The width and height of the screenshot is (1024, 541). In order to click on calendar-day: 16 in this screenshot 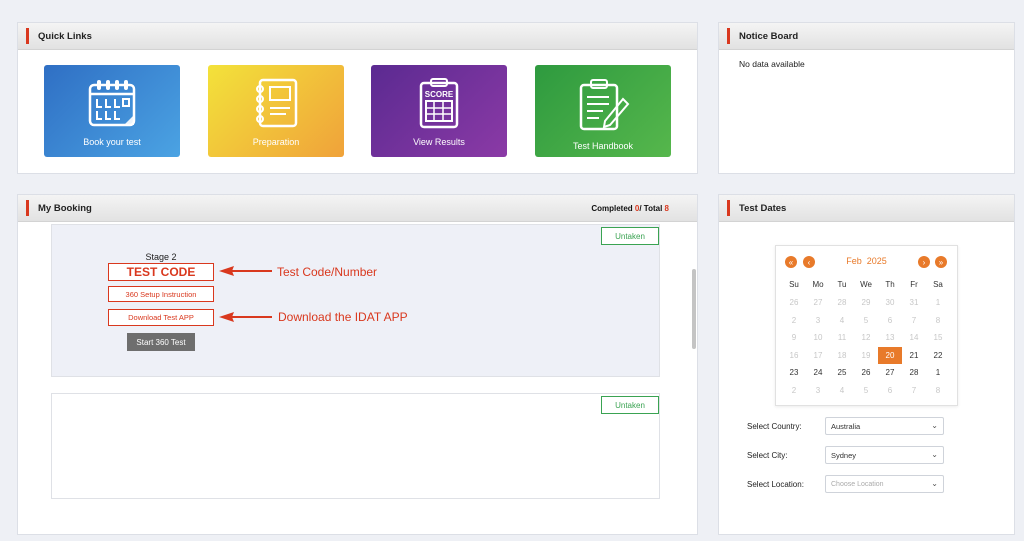, I will do `click(794, 355)`.